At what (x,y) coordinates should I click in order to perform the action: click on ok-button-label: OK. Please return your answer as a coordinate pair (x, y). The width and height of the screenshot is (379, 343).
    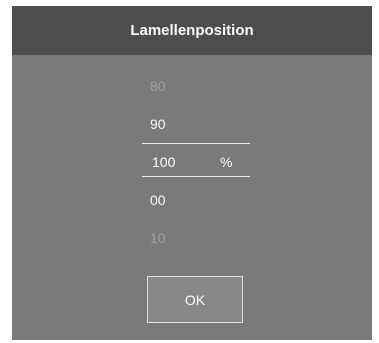
    Looking at the image, I should click on (195, 299).